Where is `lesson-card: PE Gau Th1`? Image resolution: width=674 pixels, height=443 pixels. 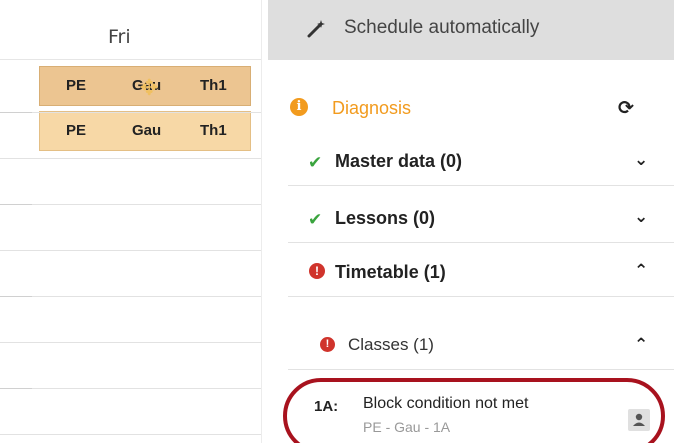
lesson-card: PE Gau Th1 is located at coordinates (145, 131).